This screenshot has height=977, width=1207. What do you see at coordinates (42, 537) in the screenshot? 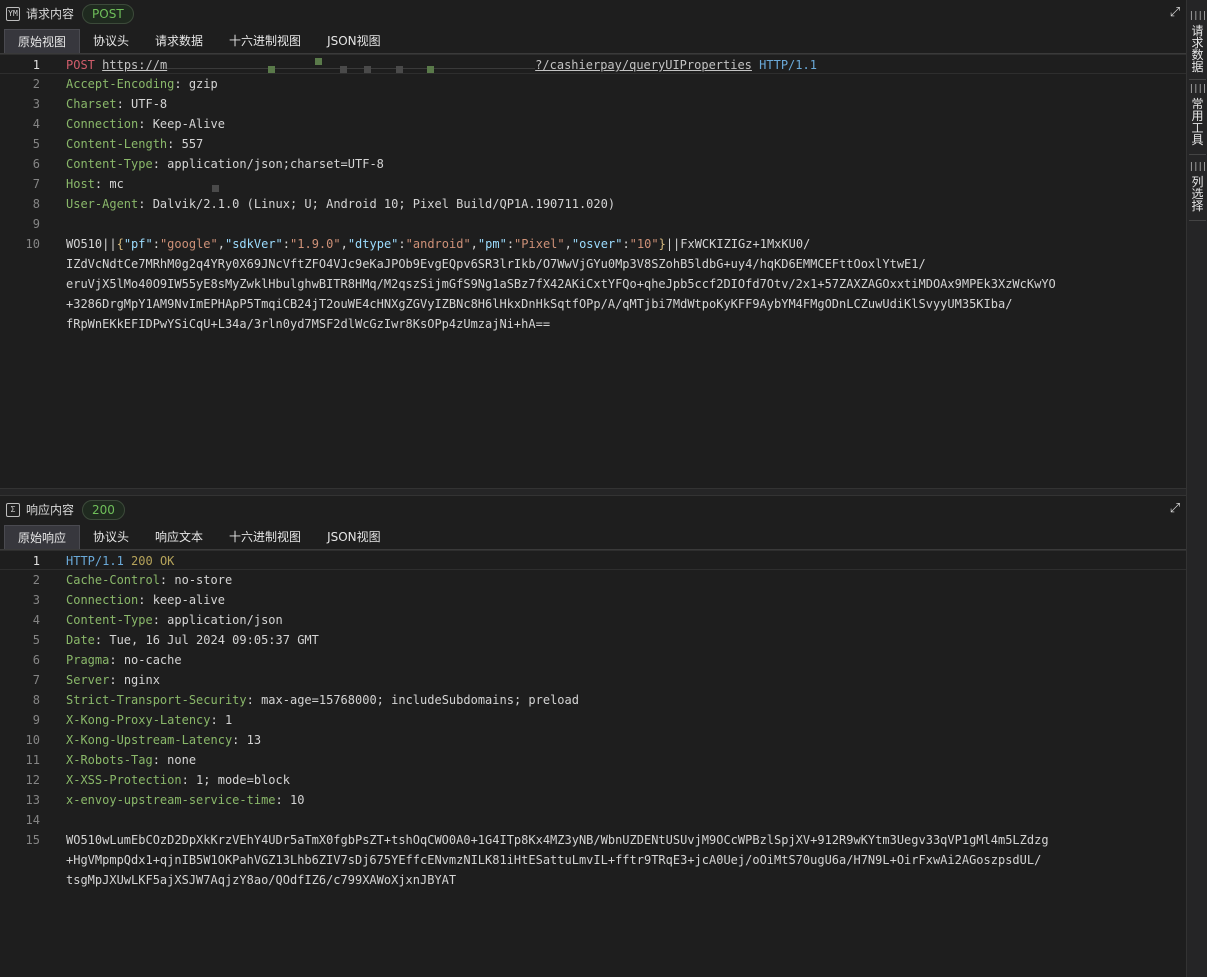
I see `tab-raw-response: 原始响应` at bounding box center [42, 537].